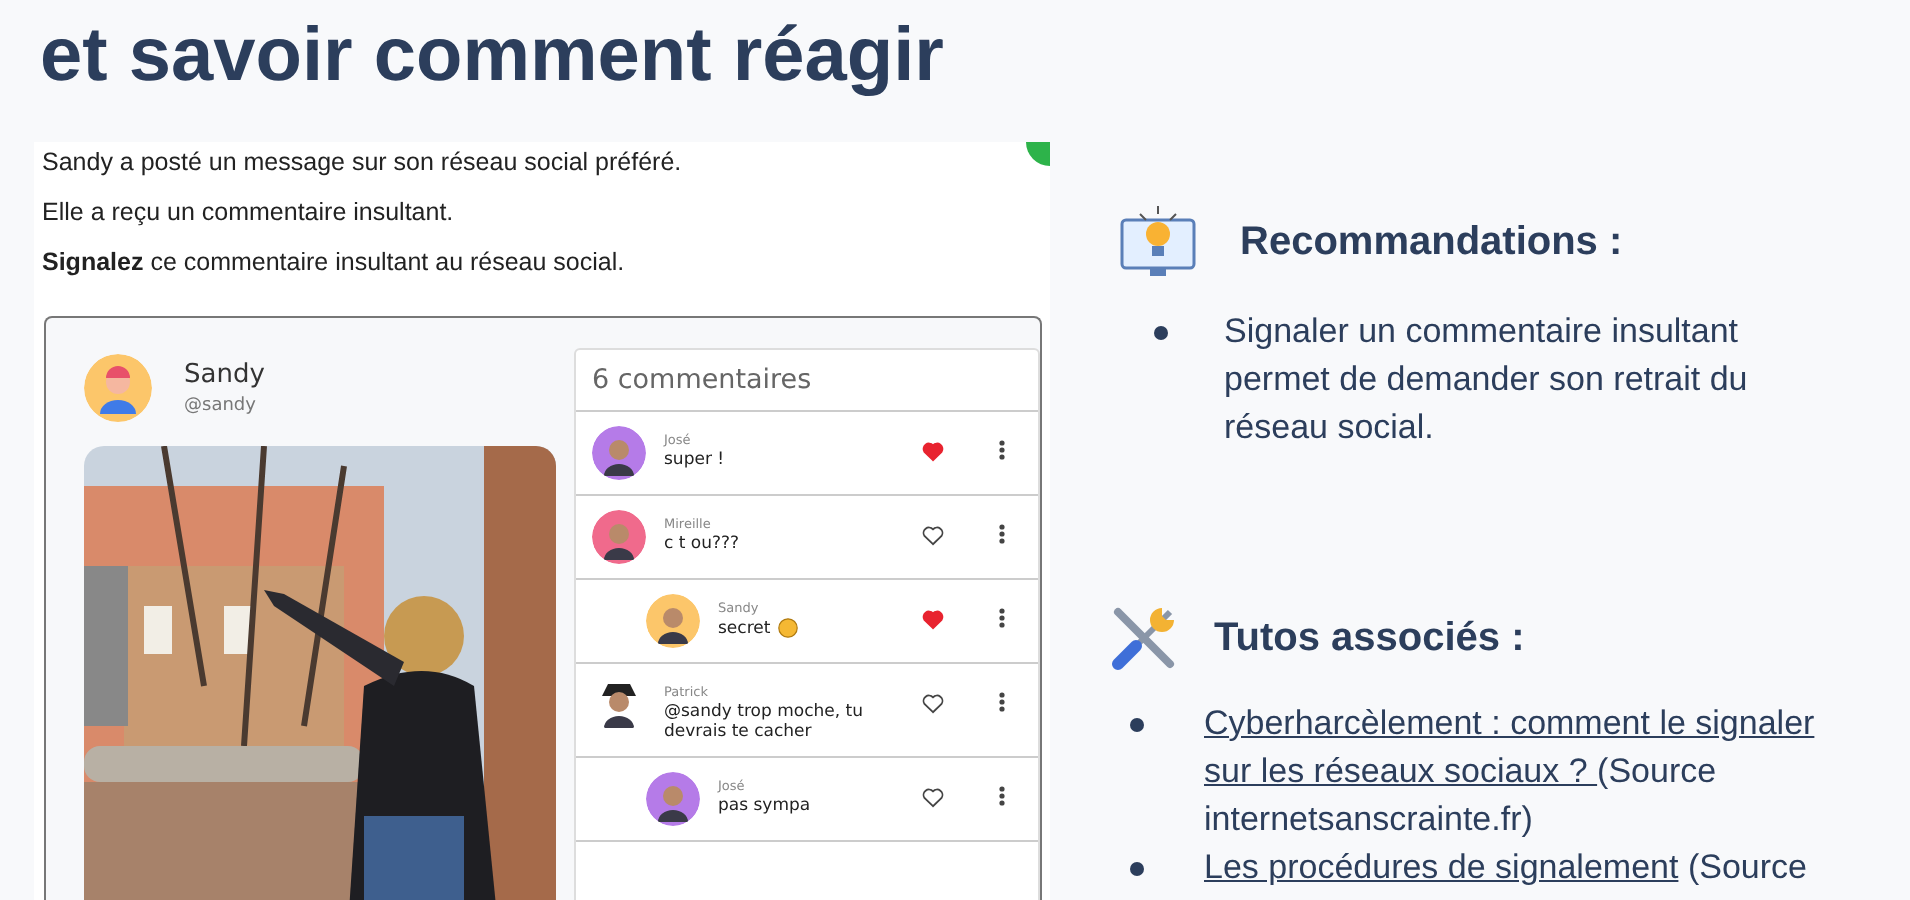  Describe the element at coordinates (1144, 638) in the screenshot. I see `tools-icon` at that location.